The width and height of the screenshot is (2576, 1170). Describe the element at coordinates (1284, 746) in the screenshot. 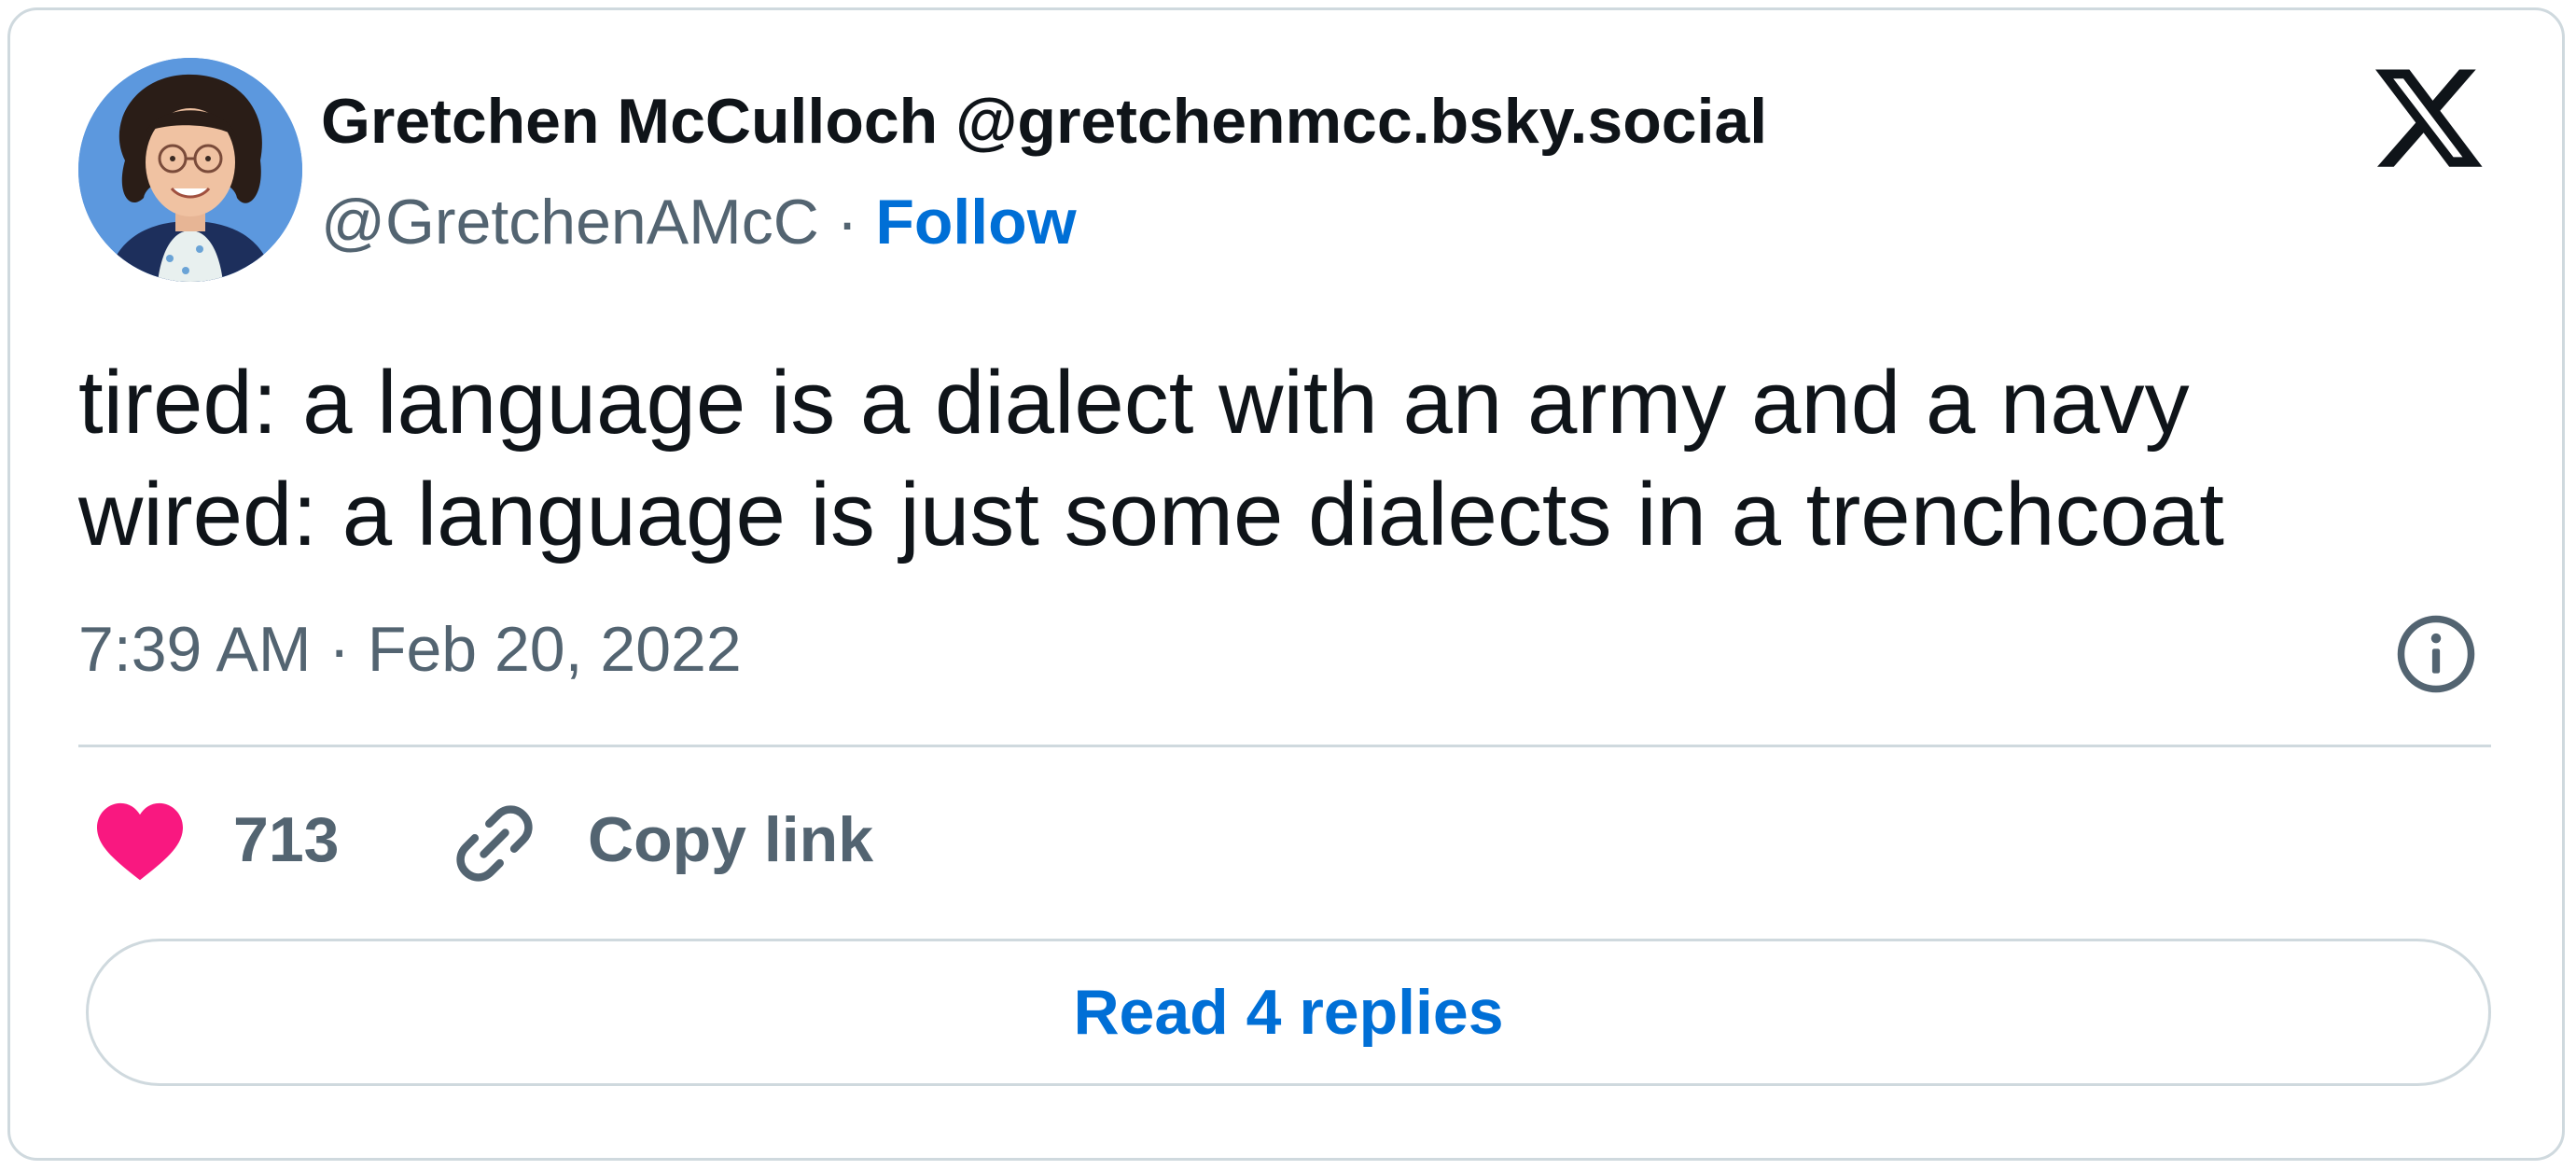

I see `divider` at that location.